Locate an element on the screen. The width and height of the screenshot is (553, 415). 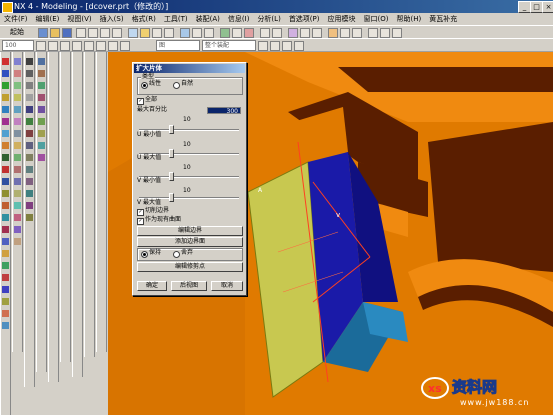
extension-icon is located at coordinates (17, 157).